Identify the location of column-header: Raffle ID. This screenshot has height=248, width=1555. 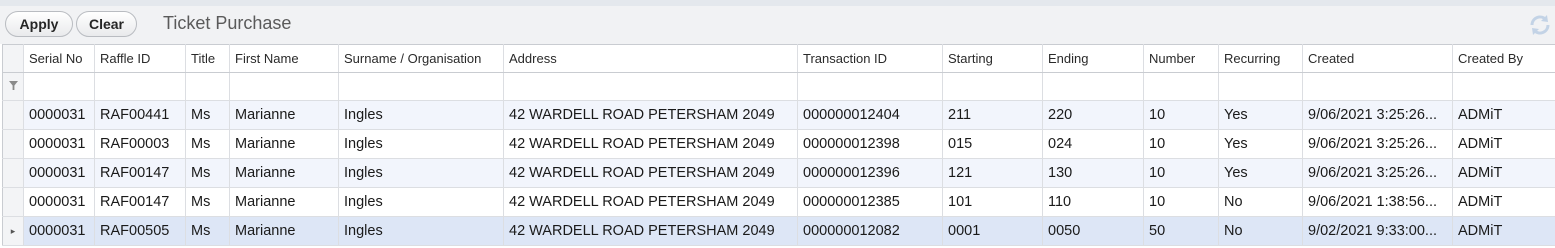
(140, 58).